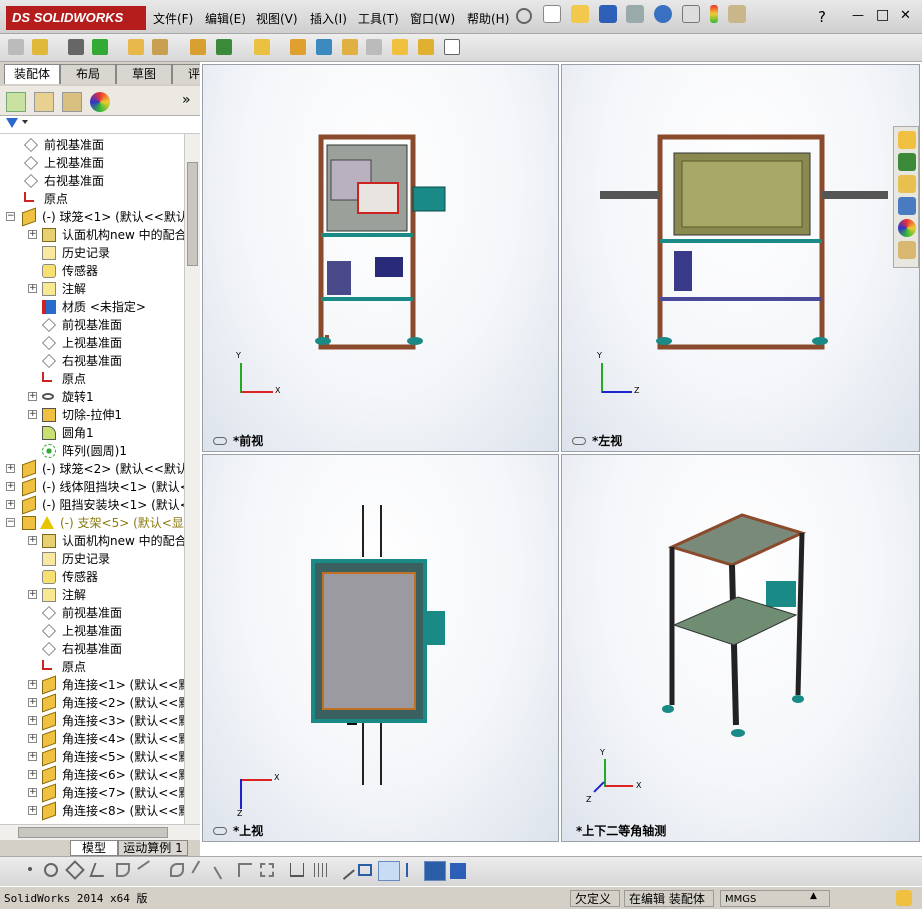 The image size is (922, 909). What do you see at coordinates (16, 47) in the screenshot?
I see `insert-component-icon` at bounding box center [16, 47].